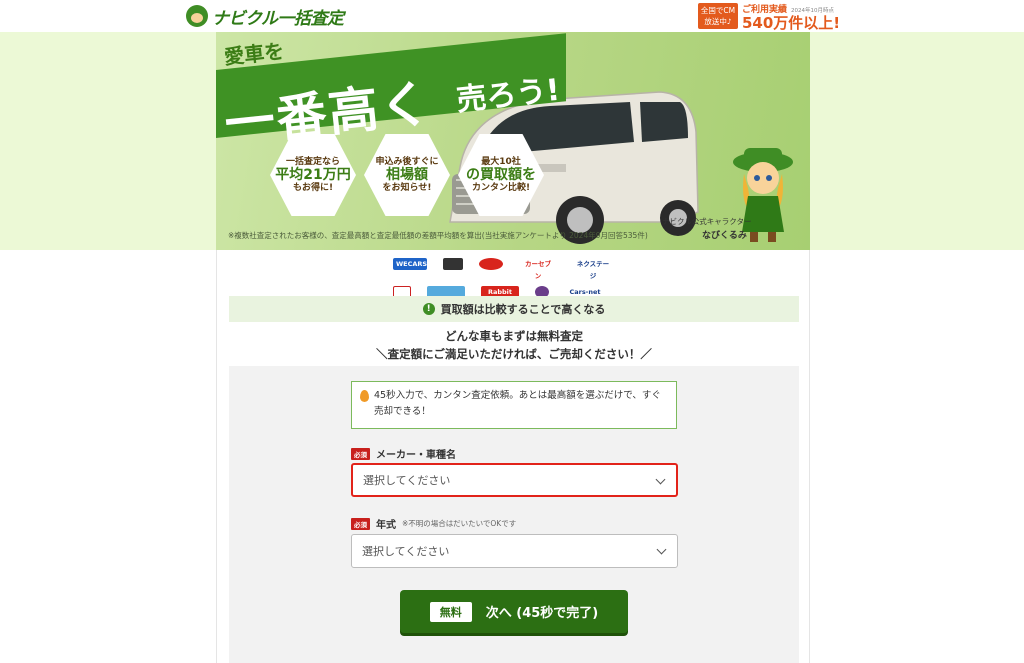  What do you see at coordinates (197, 16) in the screenshot?
I see `mascot-logo-icon` at bounding box center [197, 16].